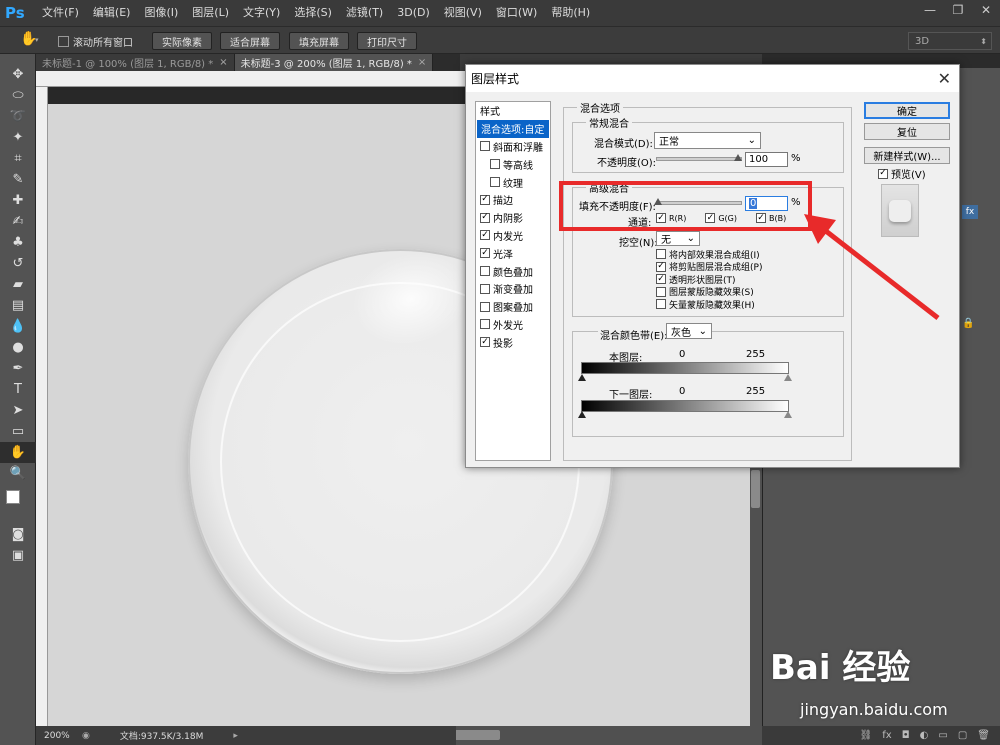 Image resolution: width=1000 pixels, height=745 pixels. What do you see at coordinates (61, 736) in the screenshot?
I see `zoom-level: 200%` at bounding box center [61, 736].